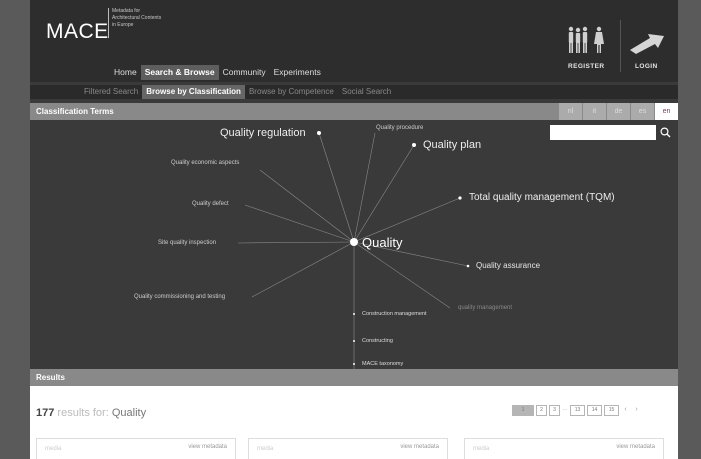 The height and width of the screenshot is (459, 701). I want to click on term-construction-management: Construction management, so click(394, 314).